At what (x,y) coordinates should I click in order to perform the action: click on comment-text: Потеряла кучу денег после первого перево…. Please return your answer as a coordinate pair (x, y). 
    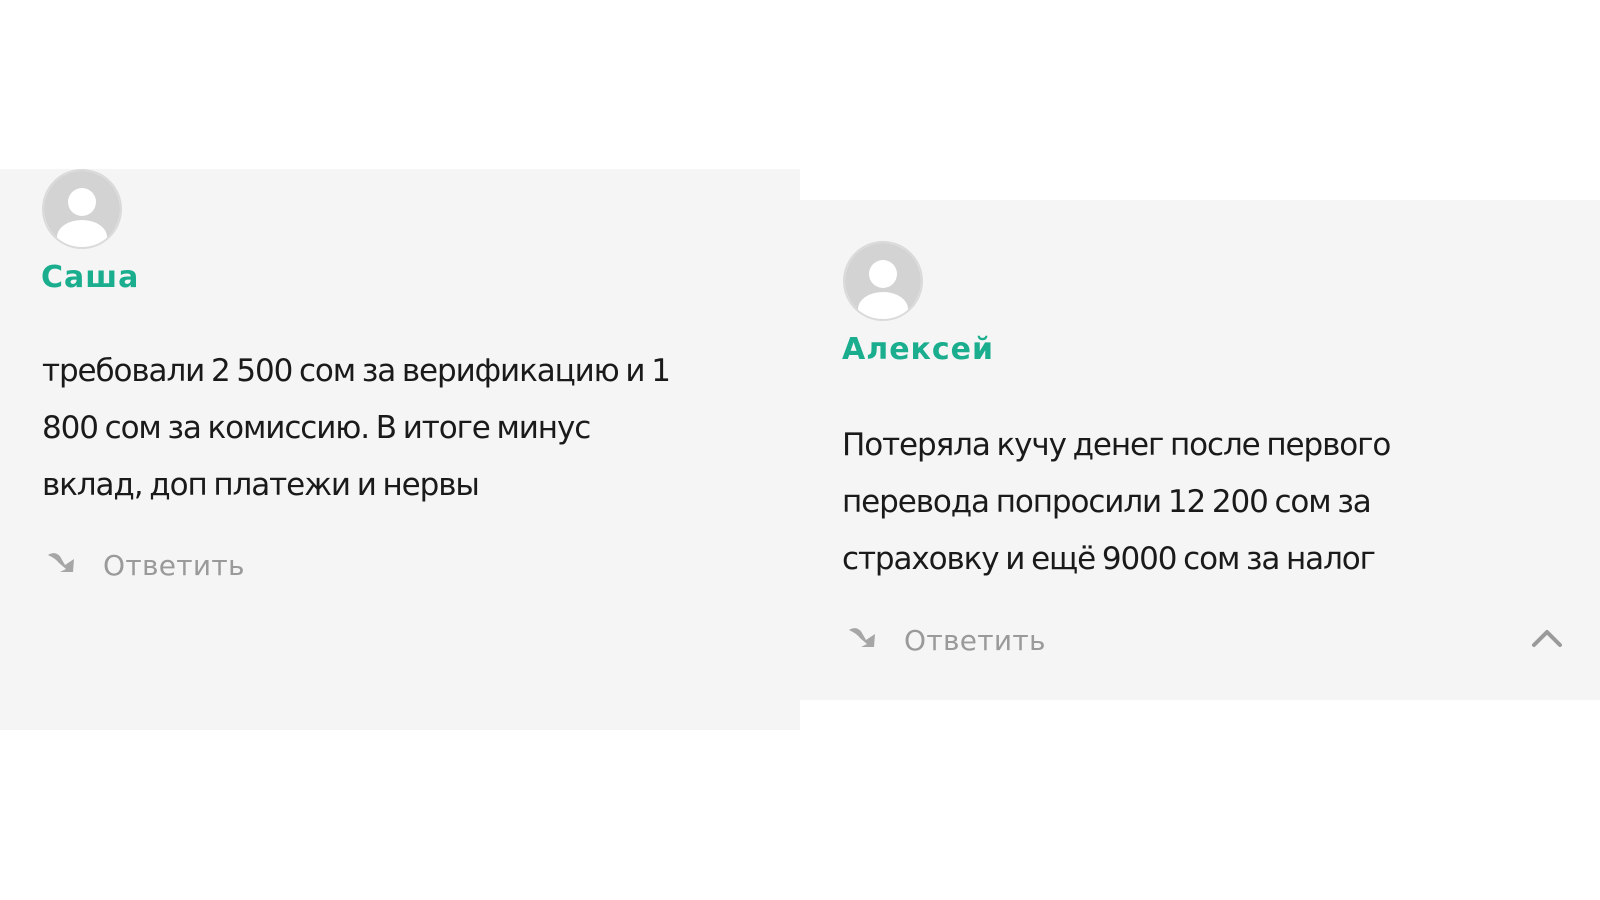
    Looking at the image, I should click on (1116, 502).